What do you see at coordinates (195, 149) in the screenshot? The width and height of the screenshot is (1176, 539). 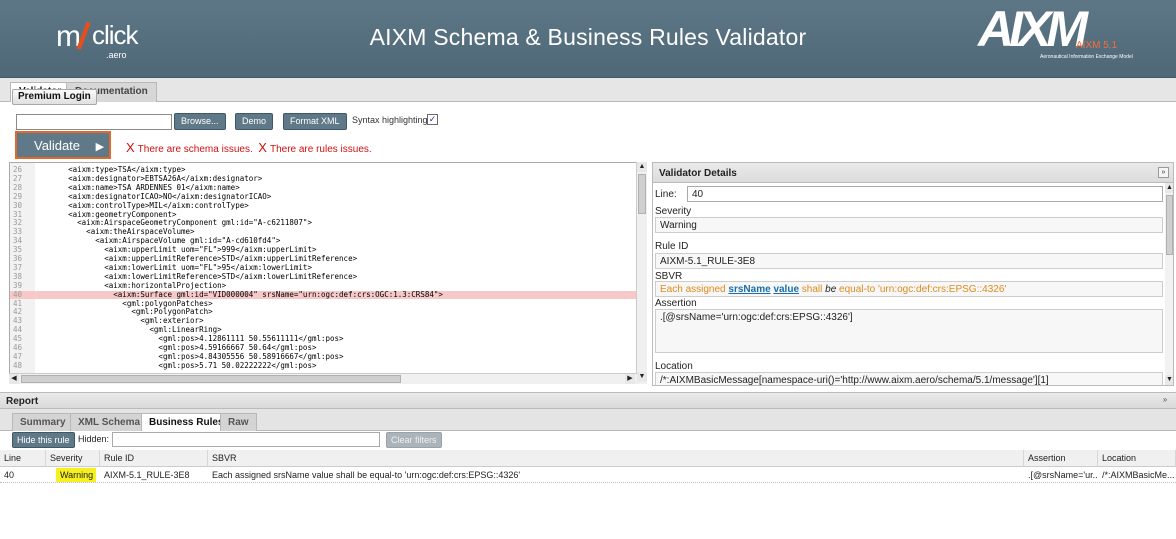 I see `schema-issues-text: There are schema issues.` at bounding box center [195, 149].